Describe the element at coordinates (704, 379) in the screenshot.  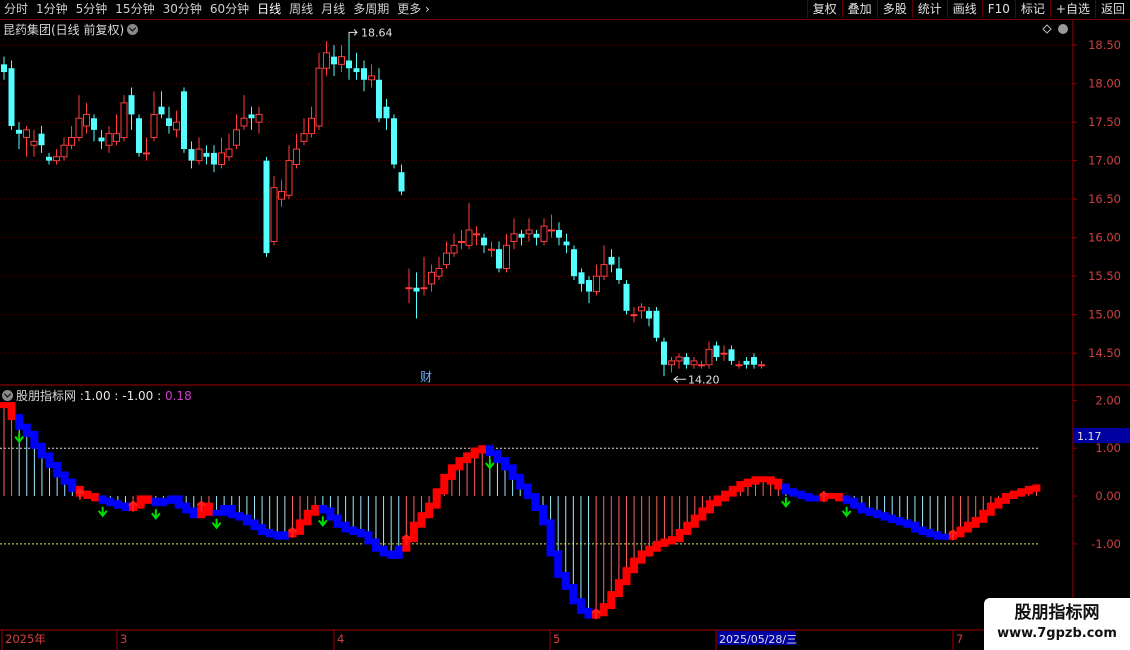
I see `low-label: 14.20` at that location.